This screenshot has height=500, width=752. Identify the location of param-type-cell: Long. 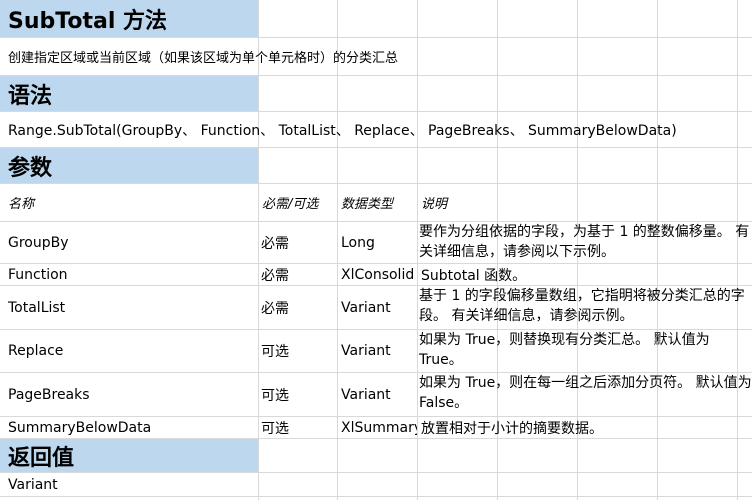
(377, 242).